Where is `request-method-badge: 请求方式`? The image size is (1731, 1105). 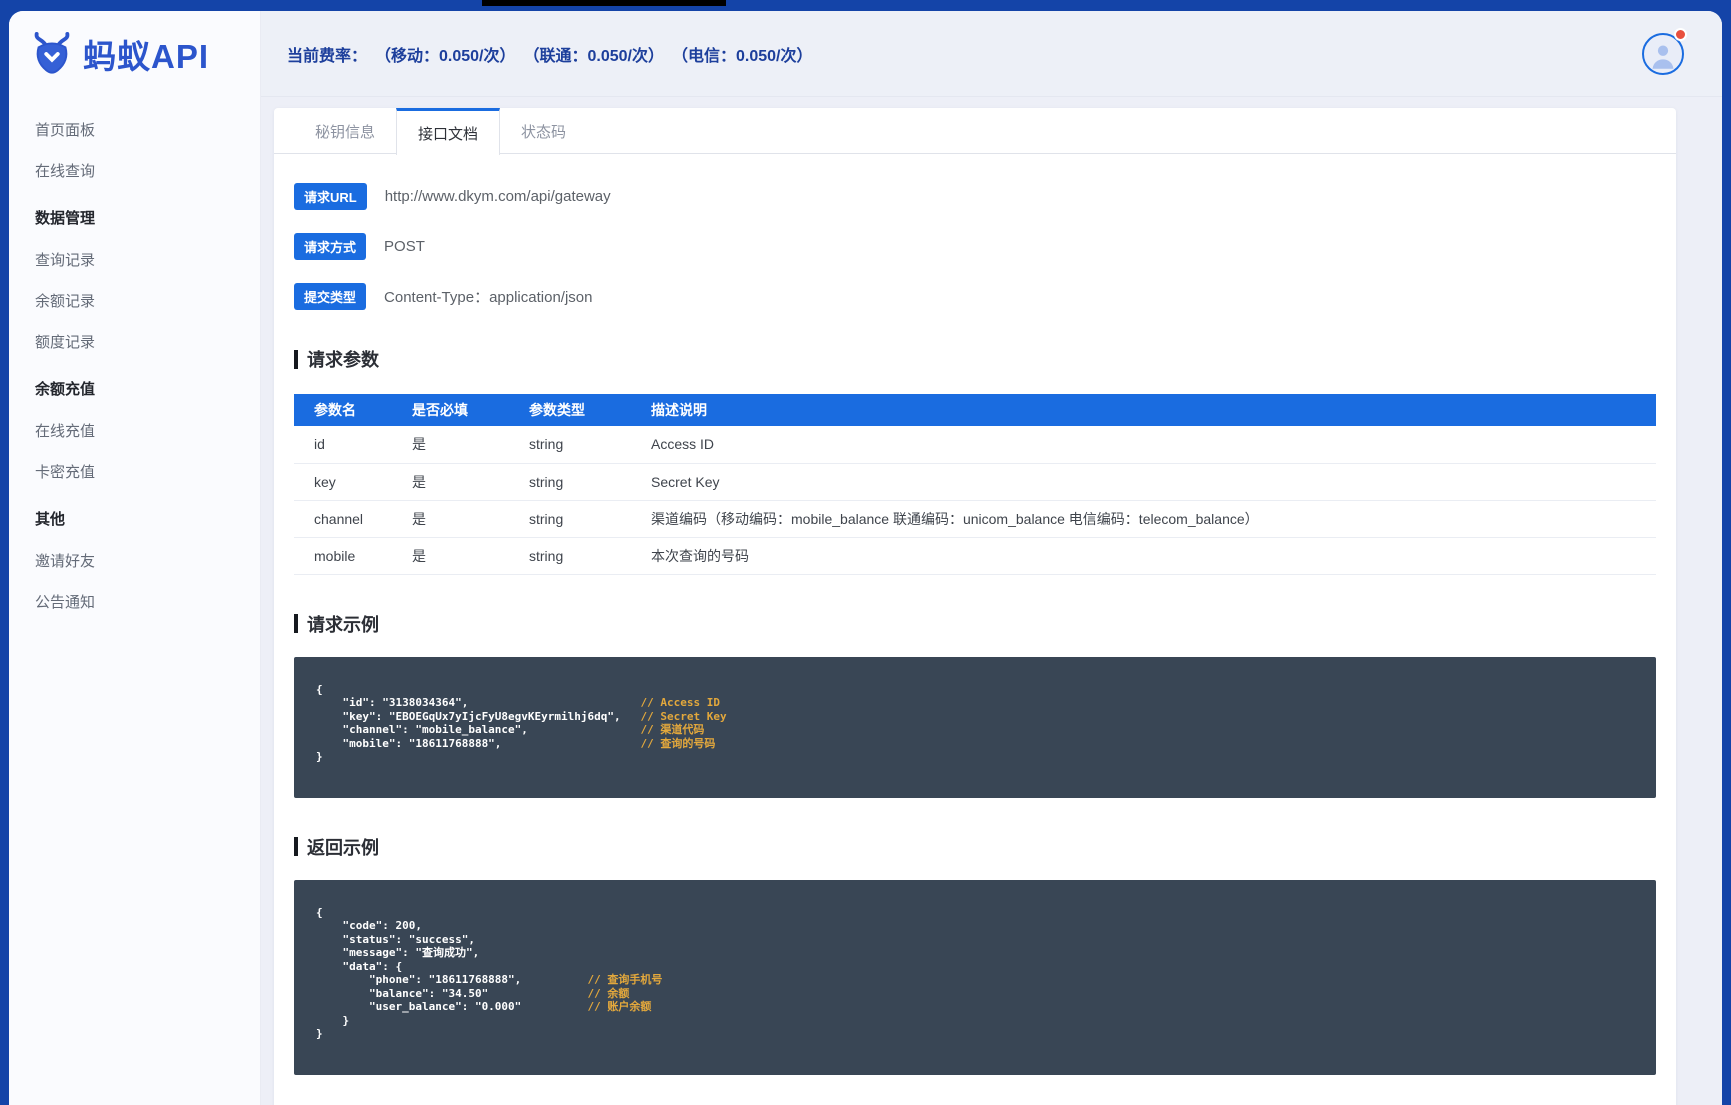 request-method-badge: 请求方式 is located at coordinates (330, 246).